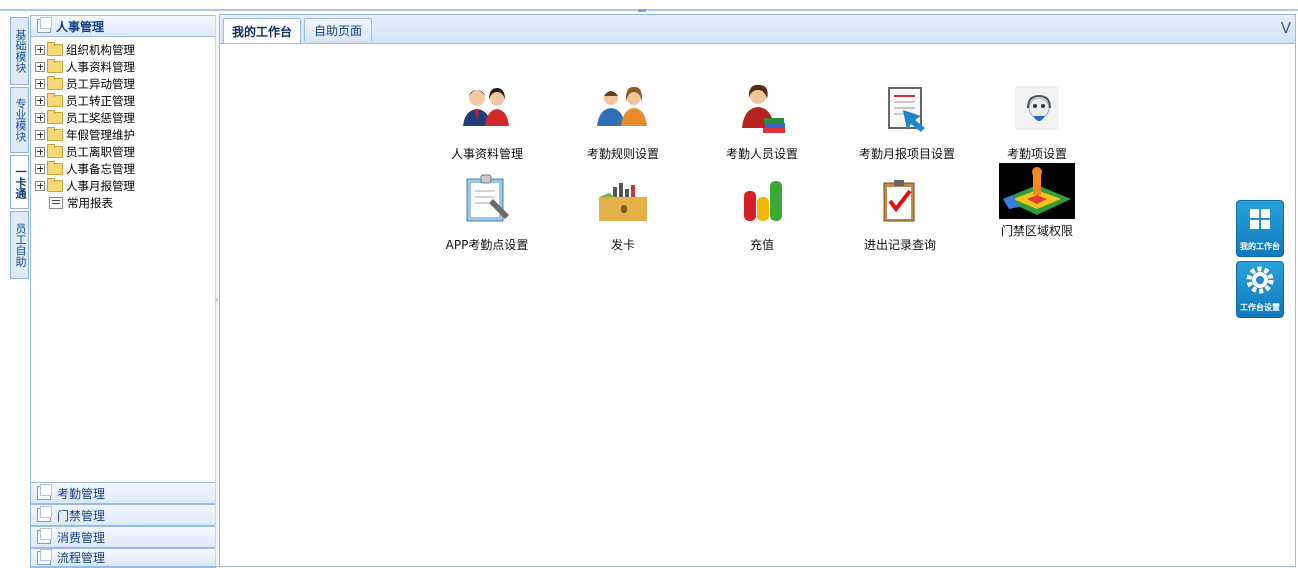 The height and width of the screenshot is (568, 1298). I want to click on tree-item-monthly-report: 人事月报管理, so click(125, 185).